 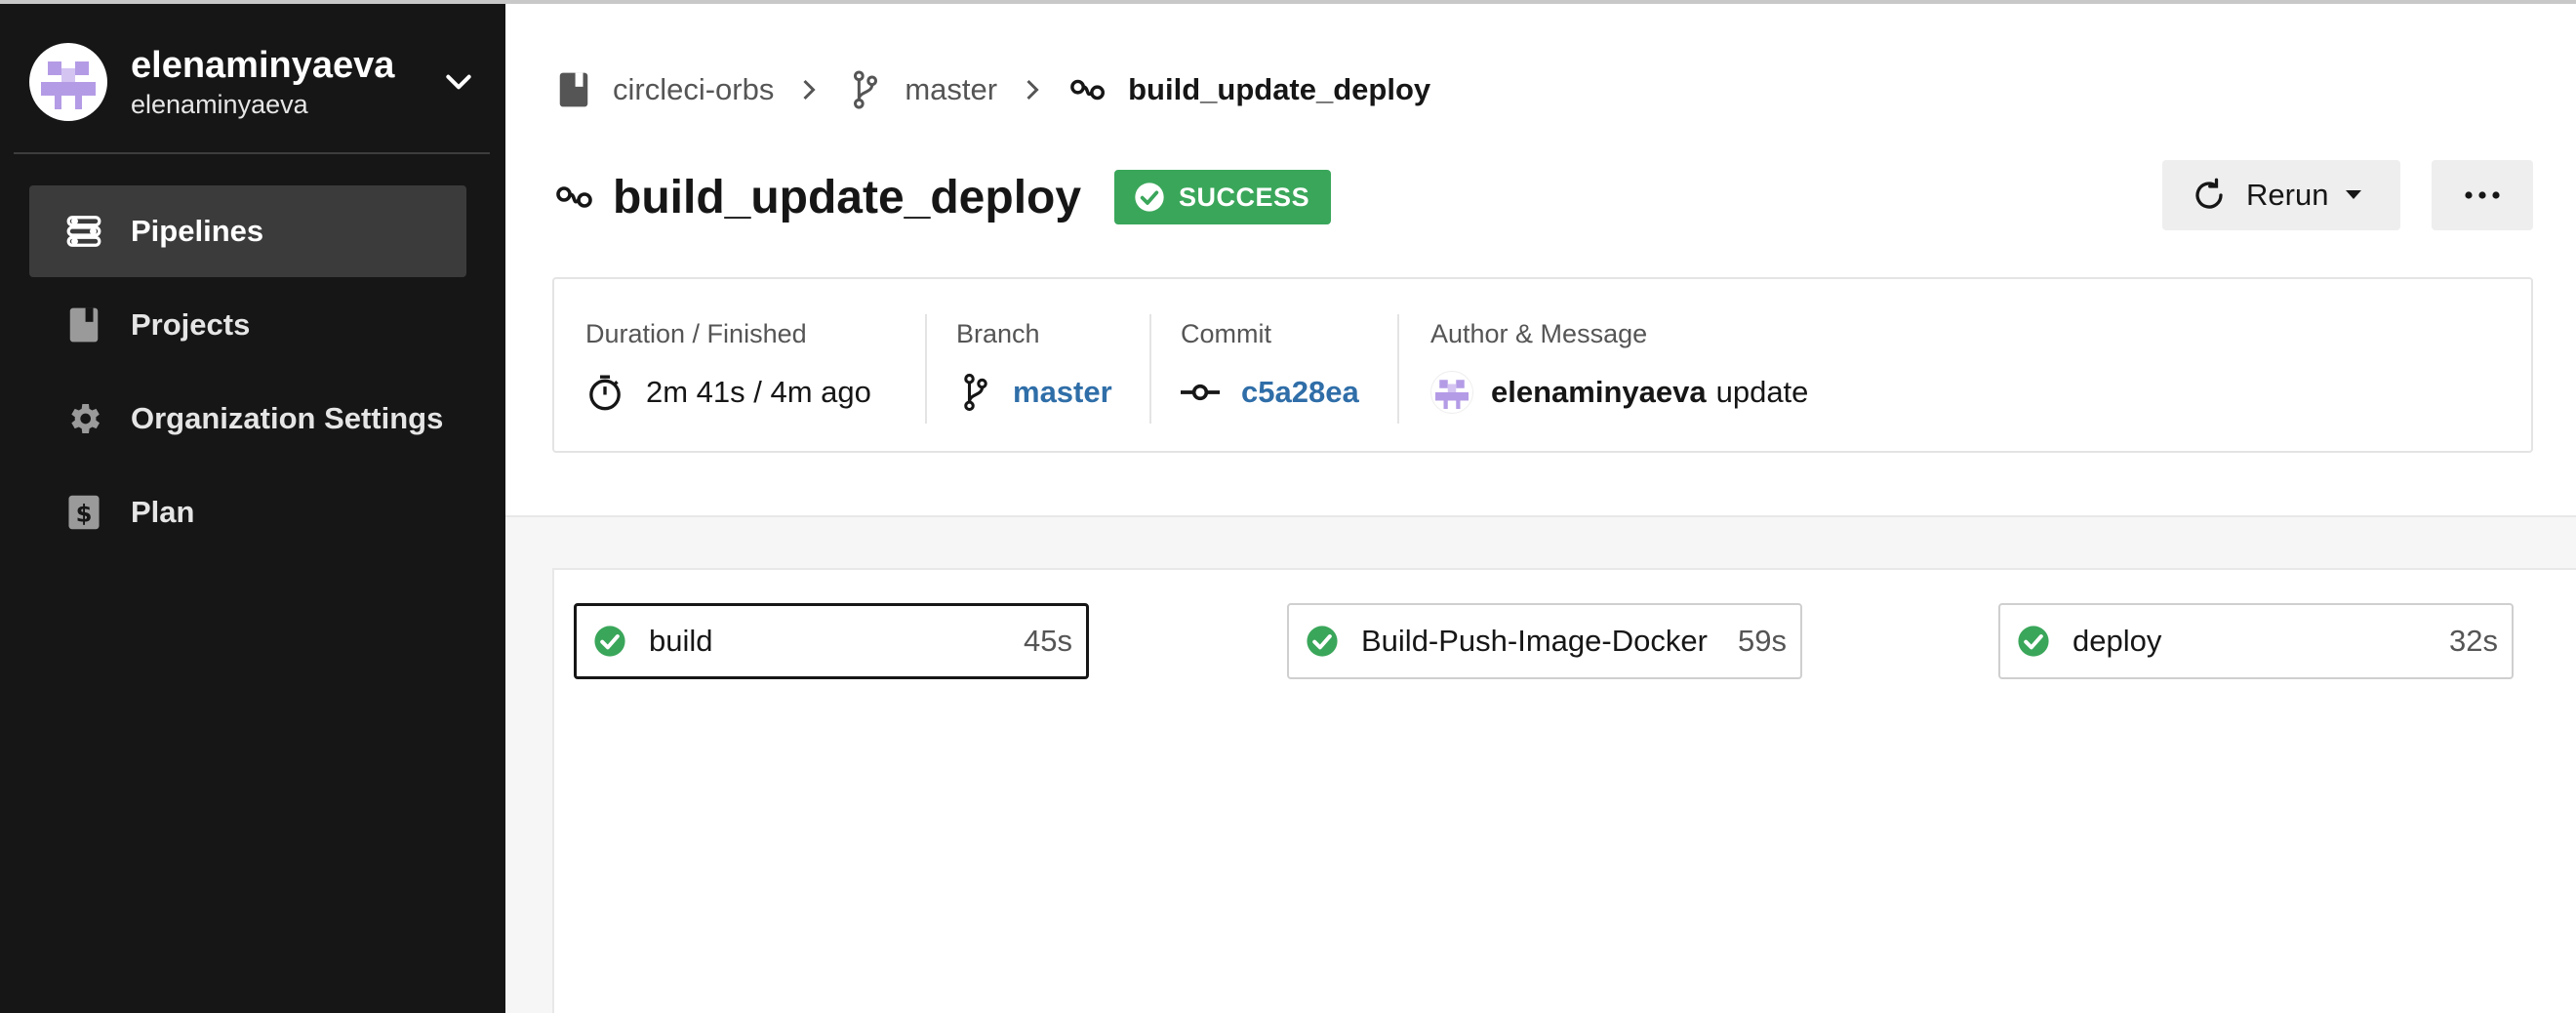 I want to click on branch-label: Branch, so click(x=998, y=333).